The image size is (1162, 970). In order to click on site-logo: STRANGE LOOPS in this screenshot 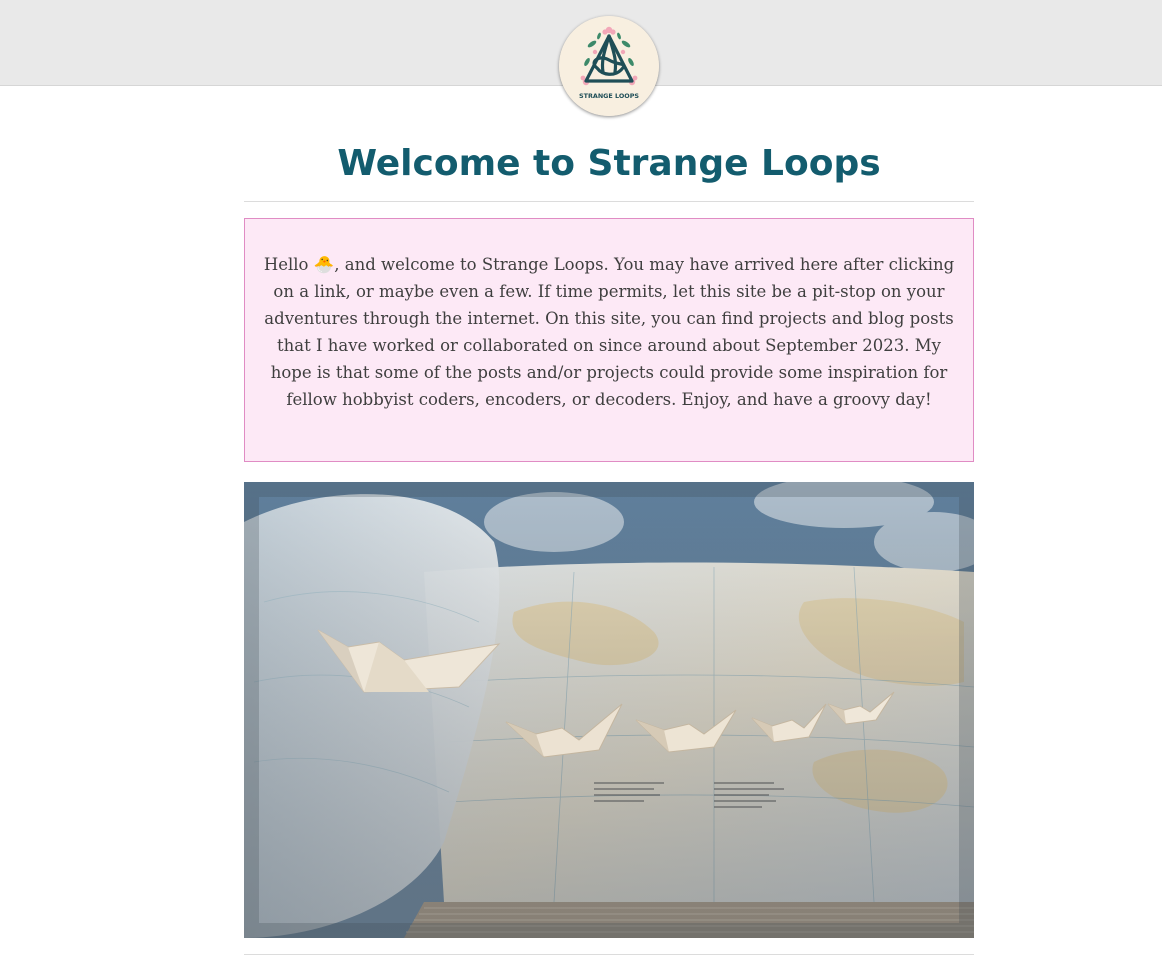, I will do `click(609, 66)`.